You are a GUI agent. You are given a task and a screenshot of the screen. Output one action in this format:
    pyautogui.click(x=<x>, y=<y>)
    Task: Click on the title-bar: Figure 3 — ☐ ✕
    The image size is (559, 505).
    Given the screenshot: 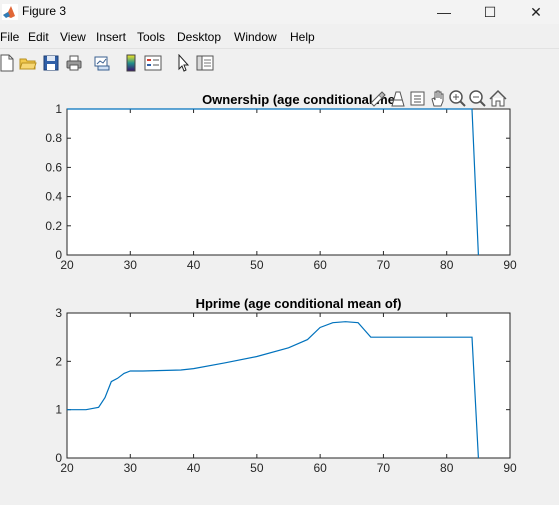 What is the action you would take?
    pyautogui.click(x=279, y=12)
    